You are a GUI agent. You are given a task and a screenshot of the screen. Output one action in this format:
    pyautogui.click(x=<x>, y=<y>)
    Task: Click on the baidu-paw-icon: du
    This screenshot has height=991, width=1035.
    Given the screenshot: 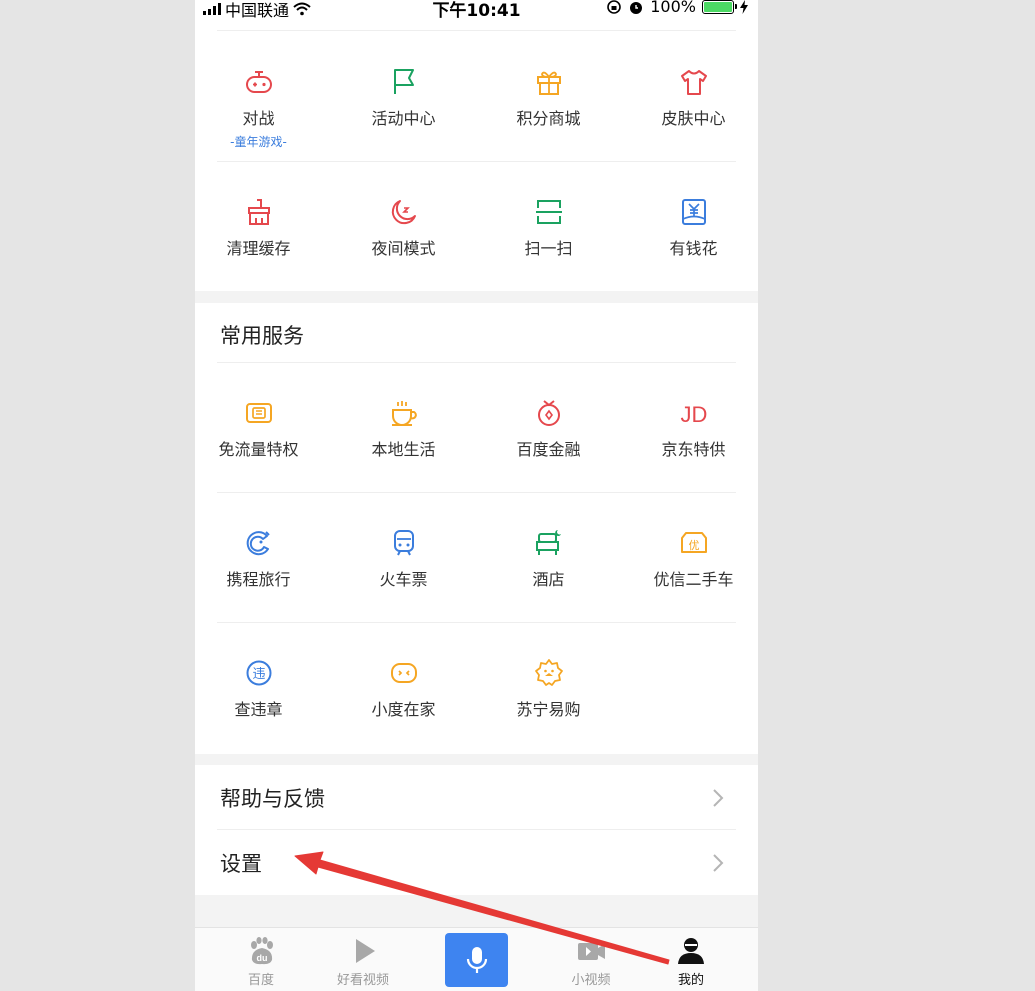 What is the action you would take?
    pyautogui.click(x=262, y=951)
    